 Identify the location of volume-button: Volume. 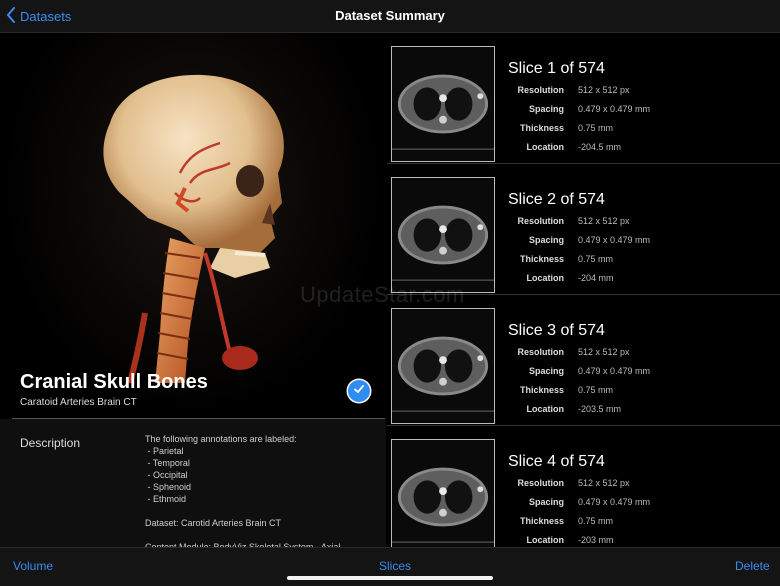
(33, 566).